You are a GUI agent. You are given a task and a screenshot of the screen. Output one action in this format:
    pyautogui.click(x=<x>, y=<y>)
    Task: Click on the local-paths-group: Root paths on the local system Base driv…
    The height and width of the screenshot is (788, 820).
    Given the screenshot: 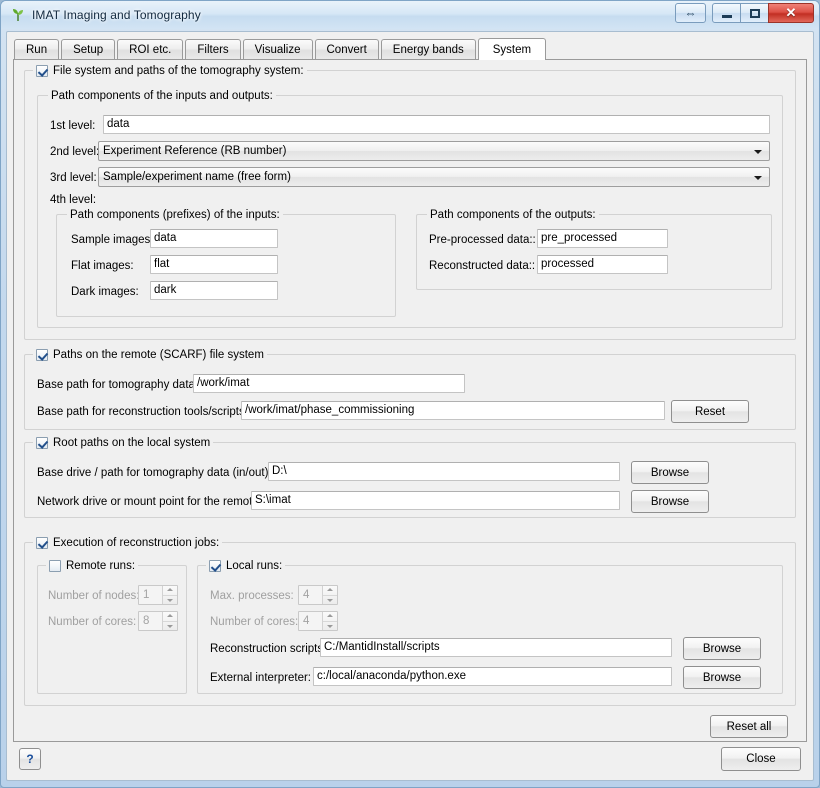 What is the action you would take?
    pyautogui.click(x=410, y=476)
    